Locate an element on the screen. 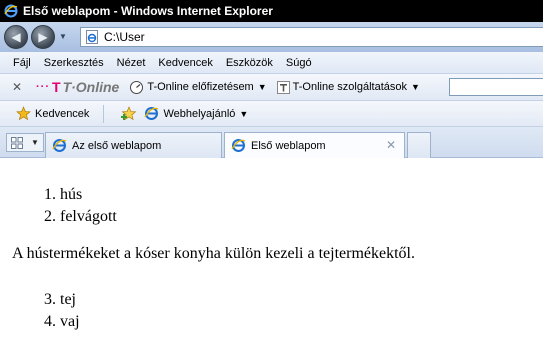 This screenshot has width=543, height=359. back-button: ◀ is located at coordinates (16, 37).